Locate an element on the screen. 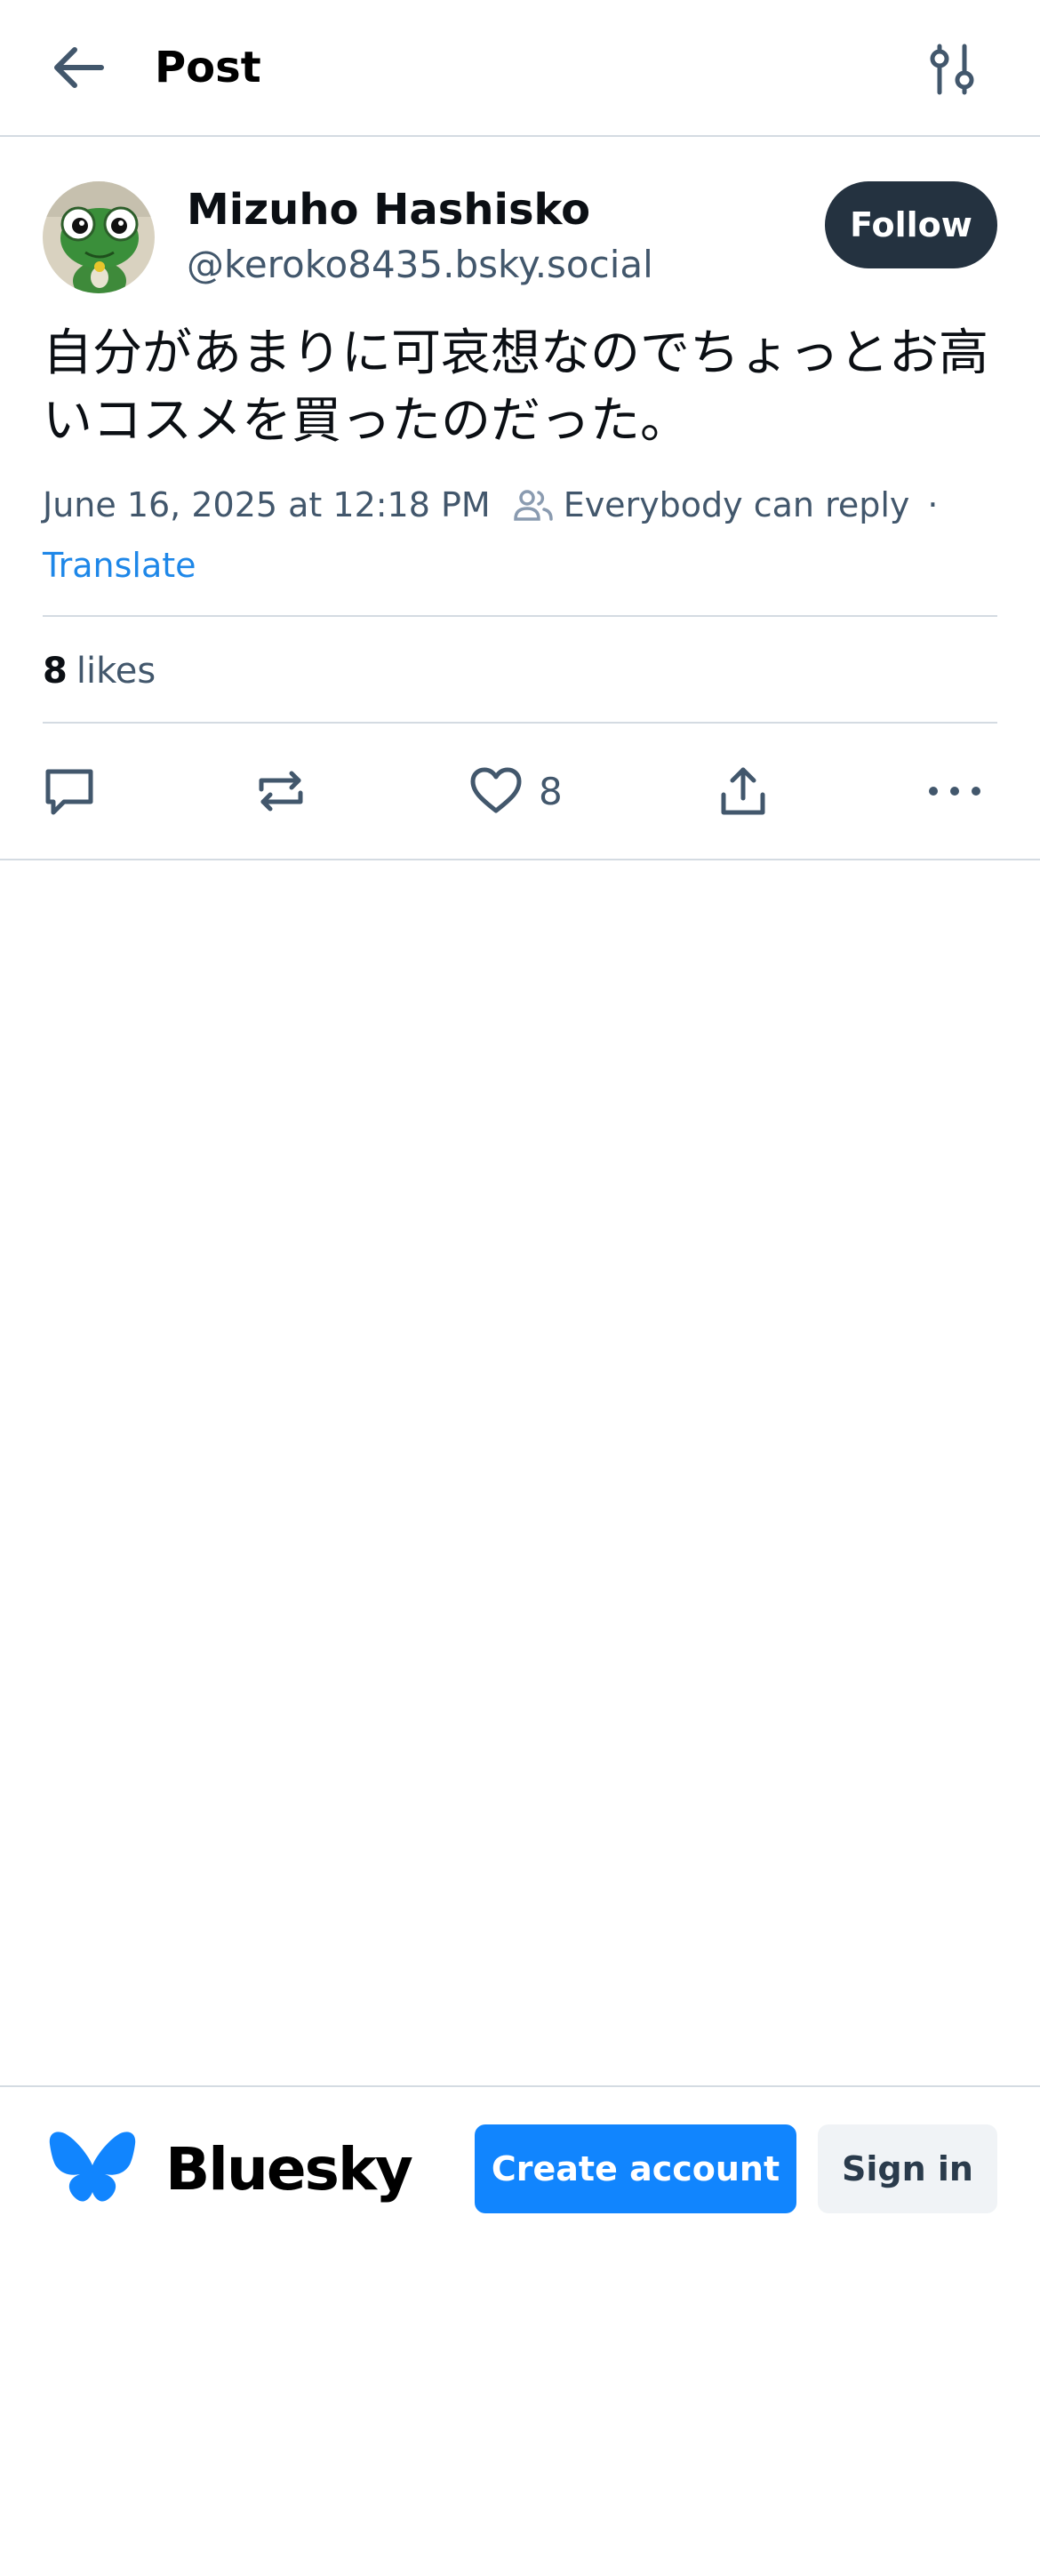 This screenshot has height=2576, width=1040. like-button: 8 is located at coordinates (515, 791).